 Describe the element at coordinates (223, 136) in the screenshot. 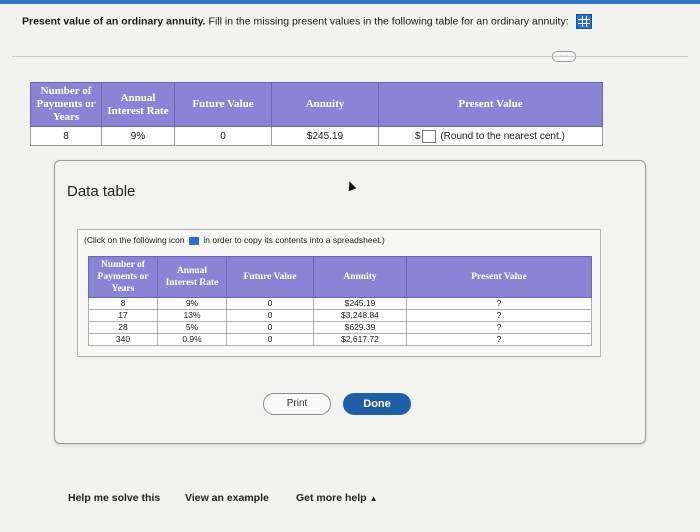

I see `cell-future-value: 0` at that location.